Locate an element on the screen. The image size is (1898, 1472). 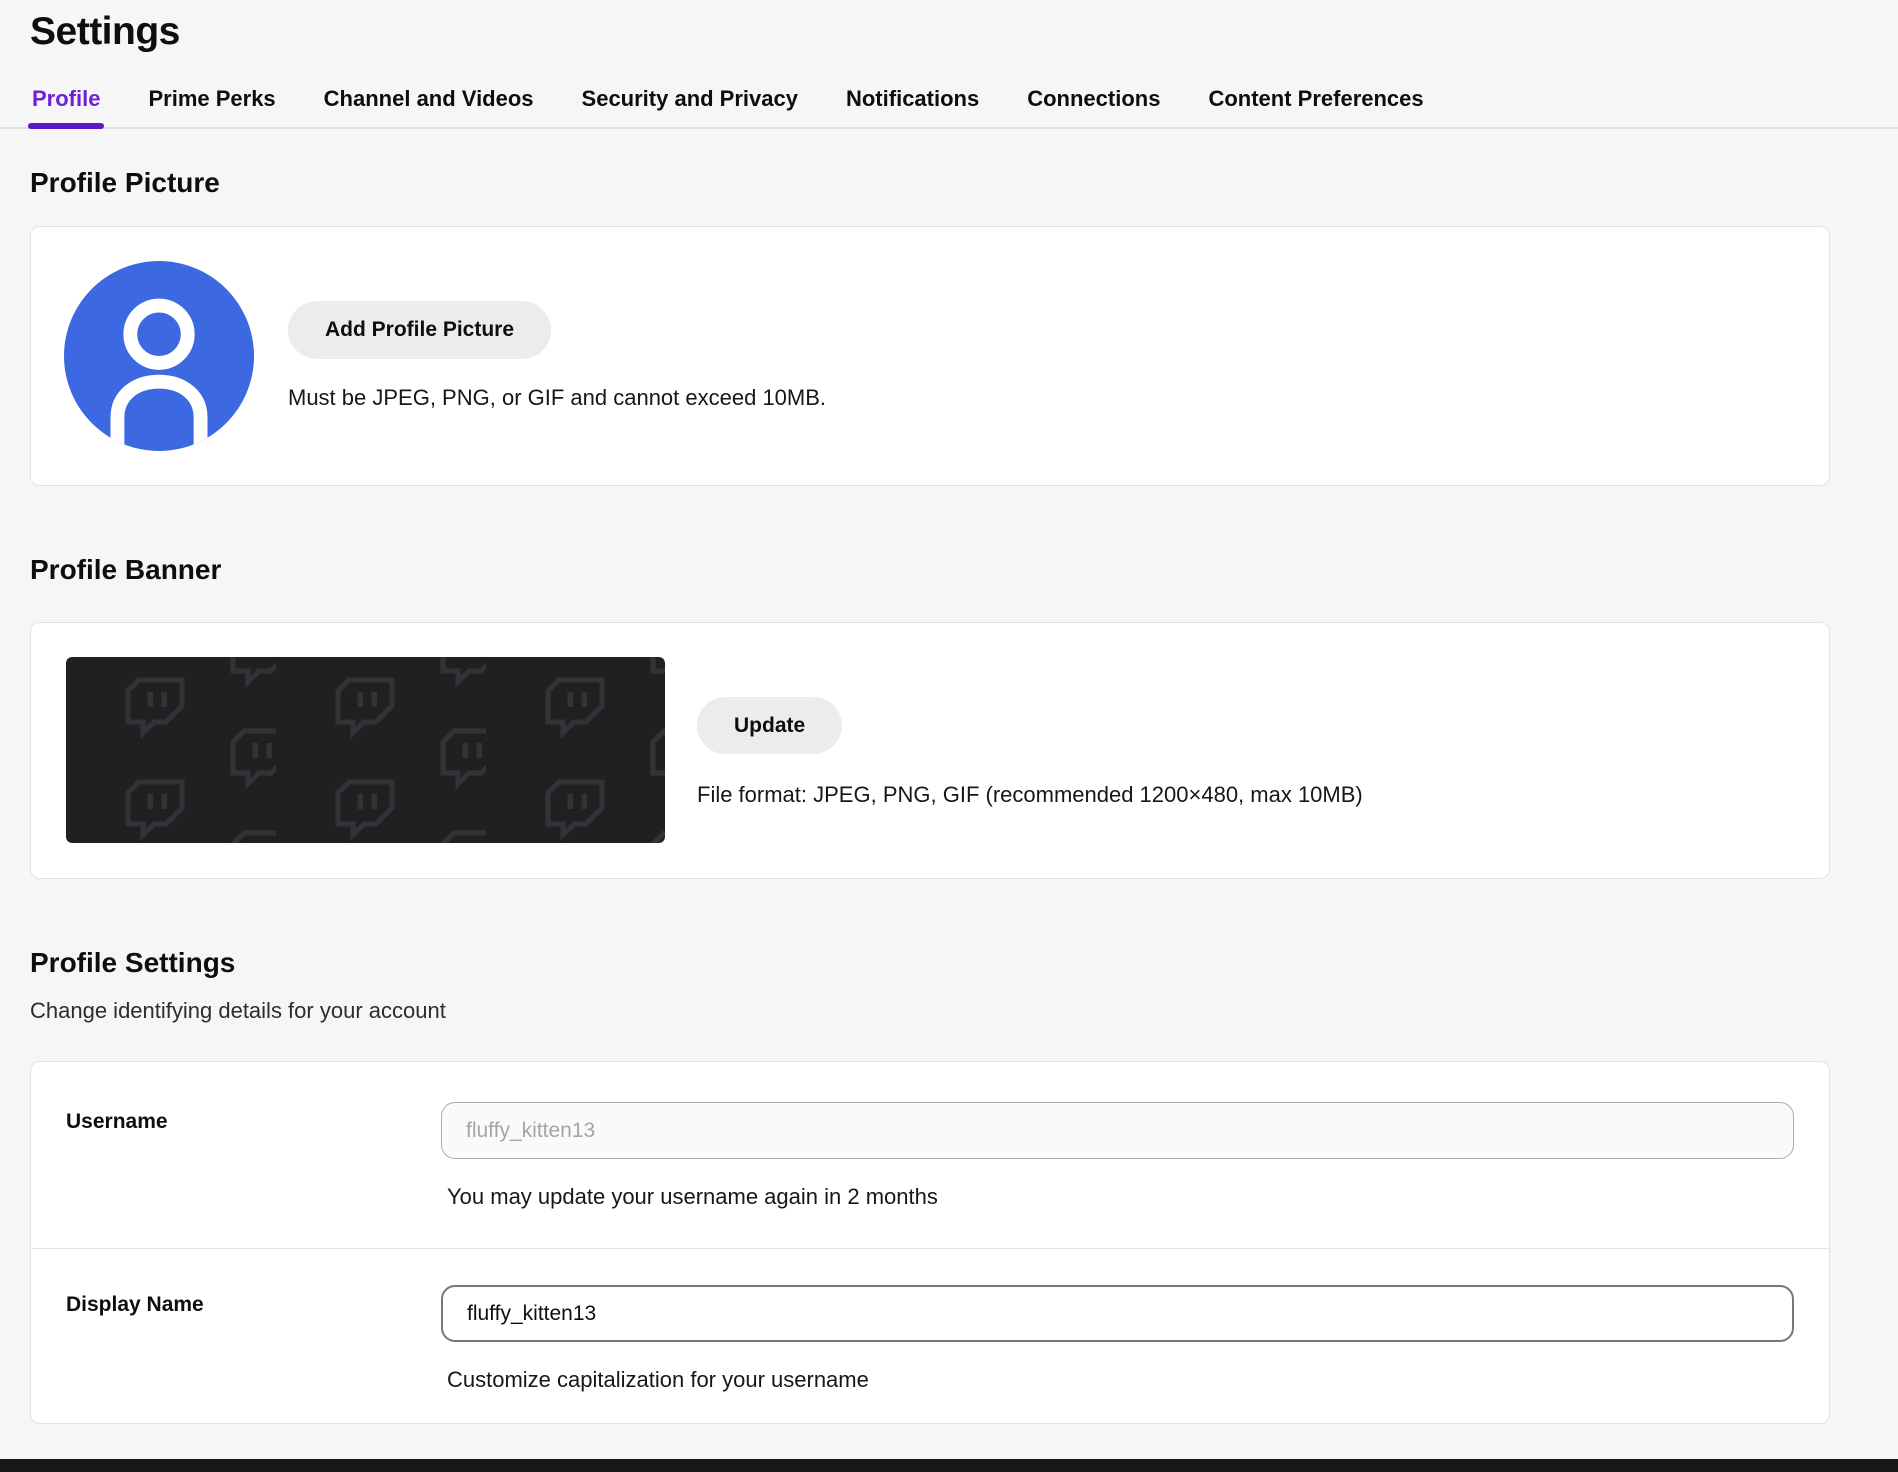
tab-connections: Connections is located at coordinates (1093, 106).